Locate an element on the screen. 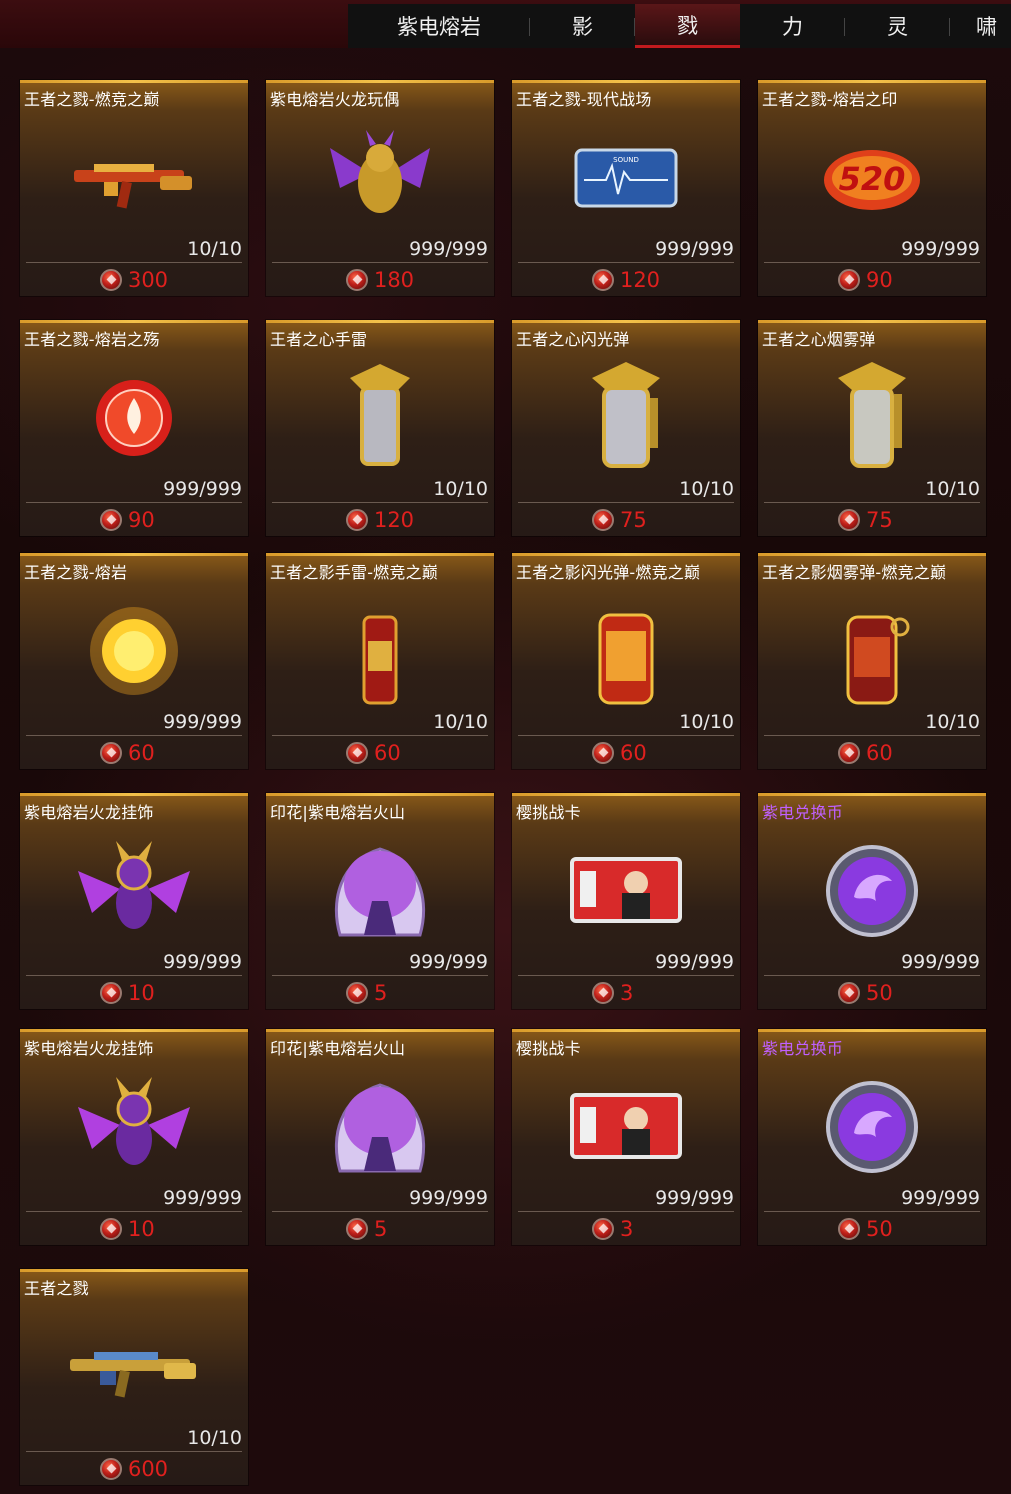 The image size is (1011, 1494). top-bar: 紫电熔岩 影 戮 力 灵 啸 is located at coordinates (505, 24).